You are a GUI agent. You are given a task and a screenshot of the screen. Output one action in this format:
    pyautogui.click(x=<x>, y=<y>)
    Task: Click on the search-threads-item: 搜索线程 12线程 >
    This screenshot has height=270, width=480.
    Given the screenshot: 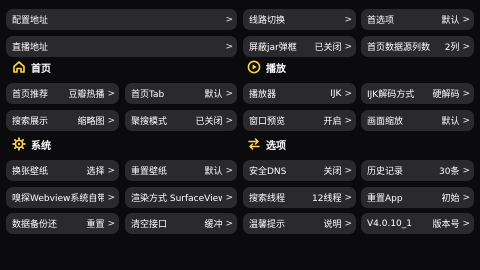 What is the action you would take?
    pyautogui.click(x=299, y=197)
    